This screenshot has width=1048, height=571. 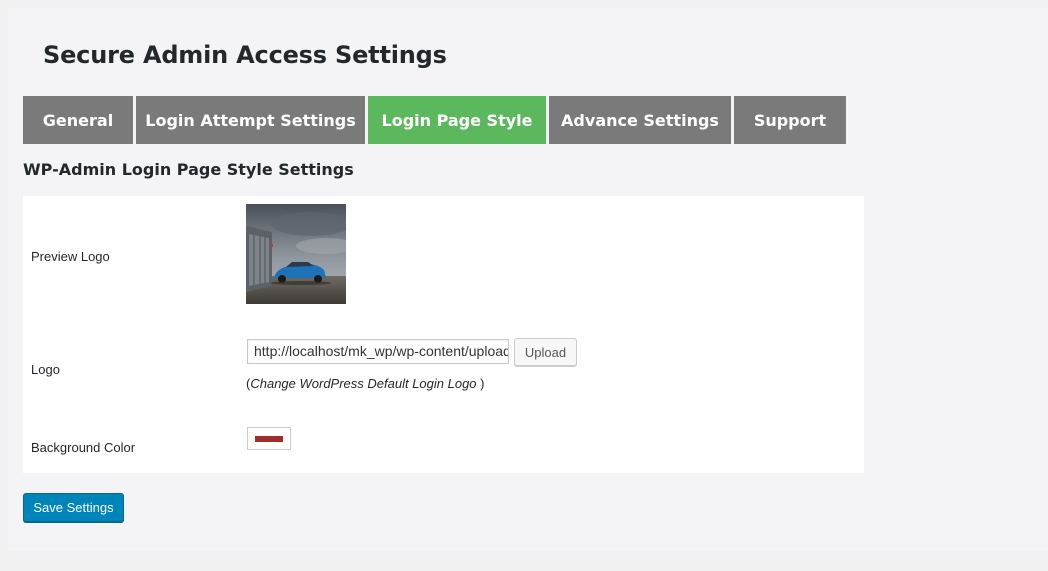 I want to click on background-color-chip, so click(x=269, y=438).